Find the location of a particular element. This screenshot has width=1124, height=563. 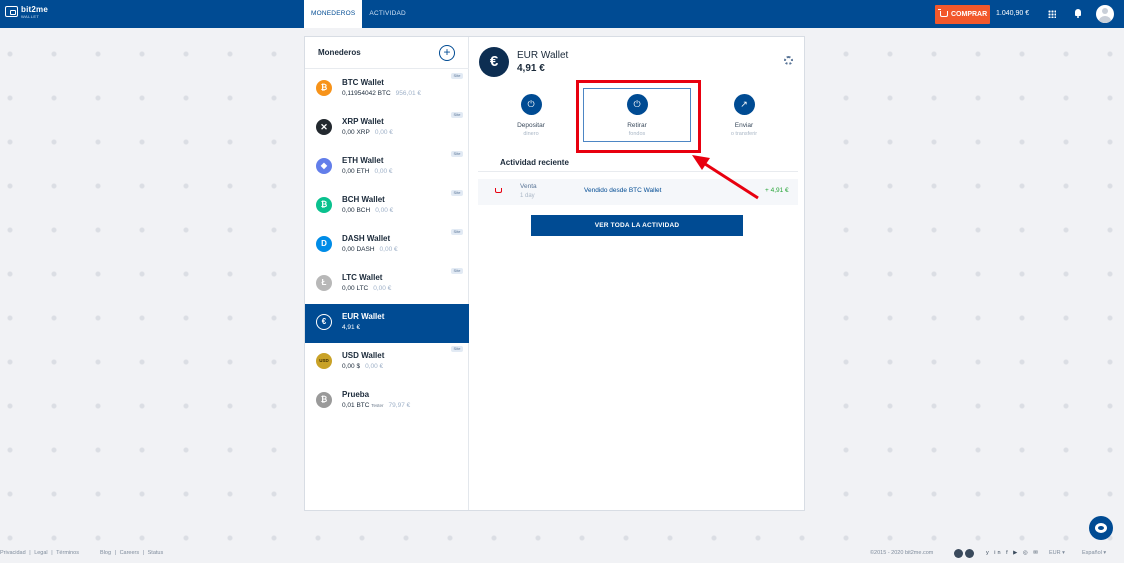

activity-description: Vendido desde BTC Wallet is located at coordinates (623, 190).